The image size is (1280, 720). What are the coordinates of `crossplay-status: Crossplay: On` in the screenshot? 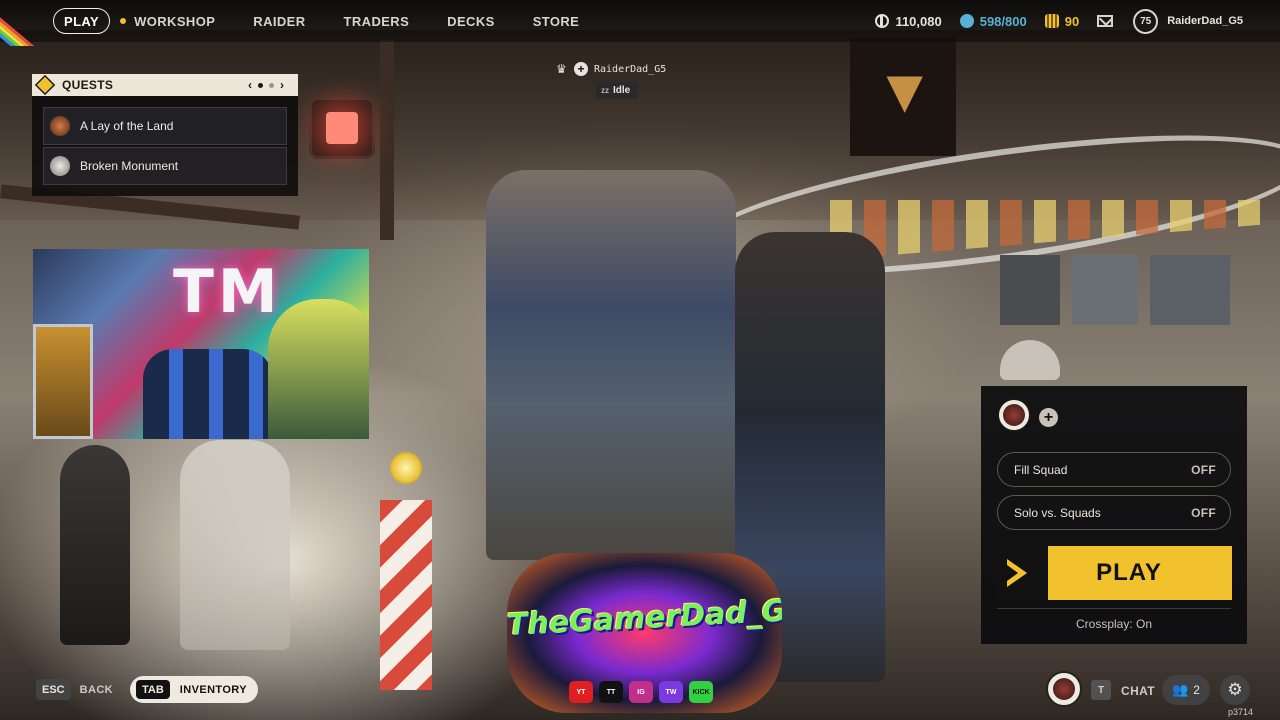 It's located at (1114, 624).